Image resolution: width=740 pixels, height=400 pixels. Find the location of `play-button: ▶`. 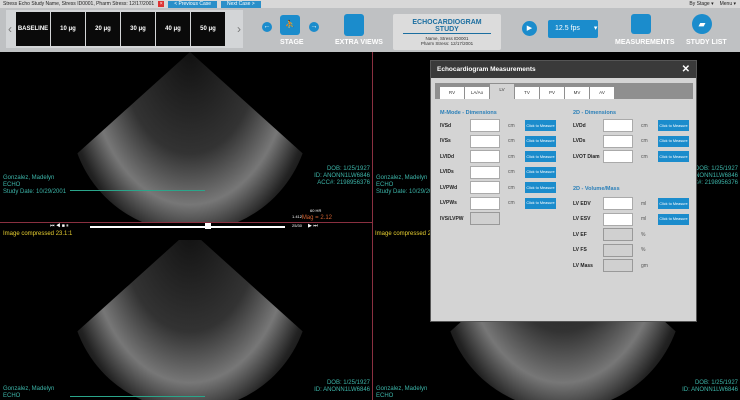

play-button: ▶ is located at coordinates (529, 28).